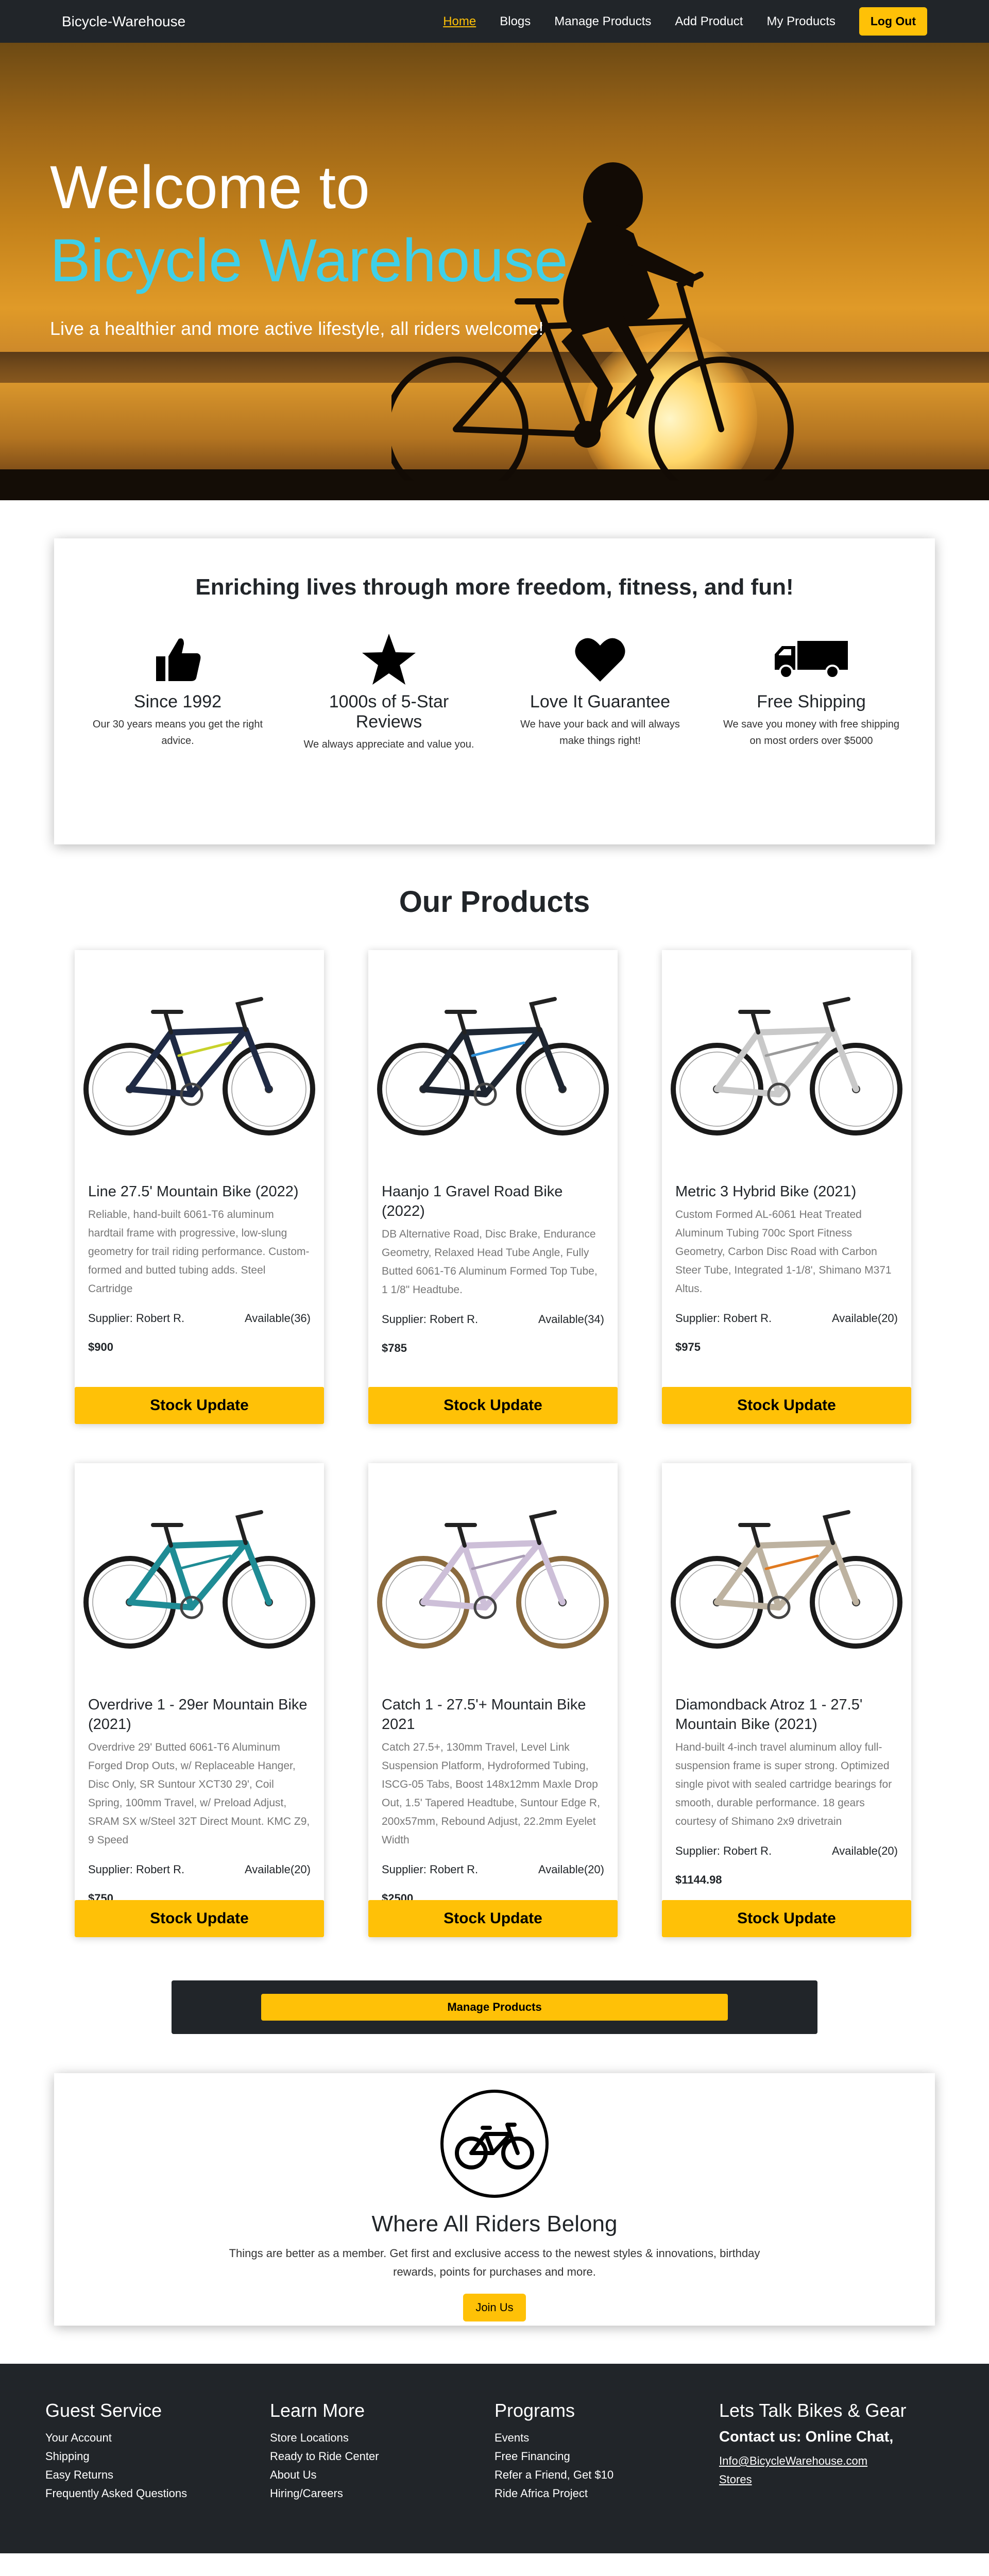  Describe the element at coordinates (382, 2456) in the screenshot. I see `footer-link: Ready to Ride Center` at that location.